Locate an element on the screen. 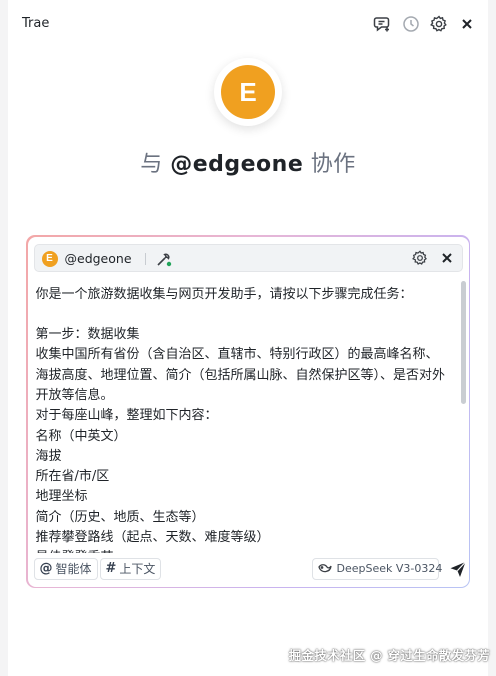 The image size is (496, 676). selected-agent-bar: E @edgeone is located at coordinates (248, 257).